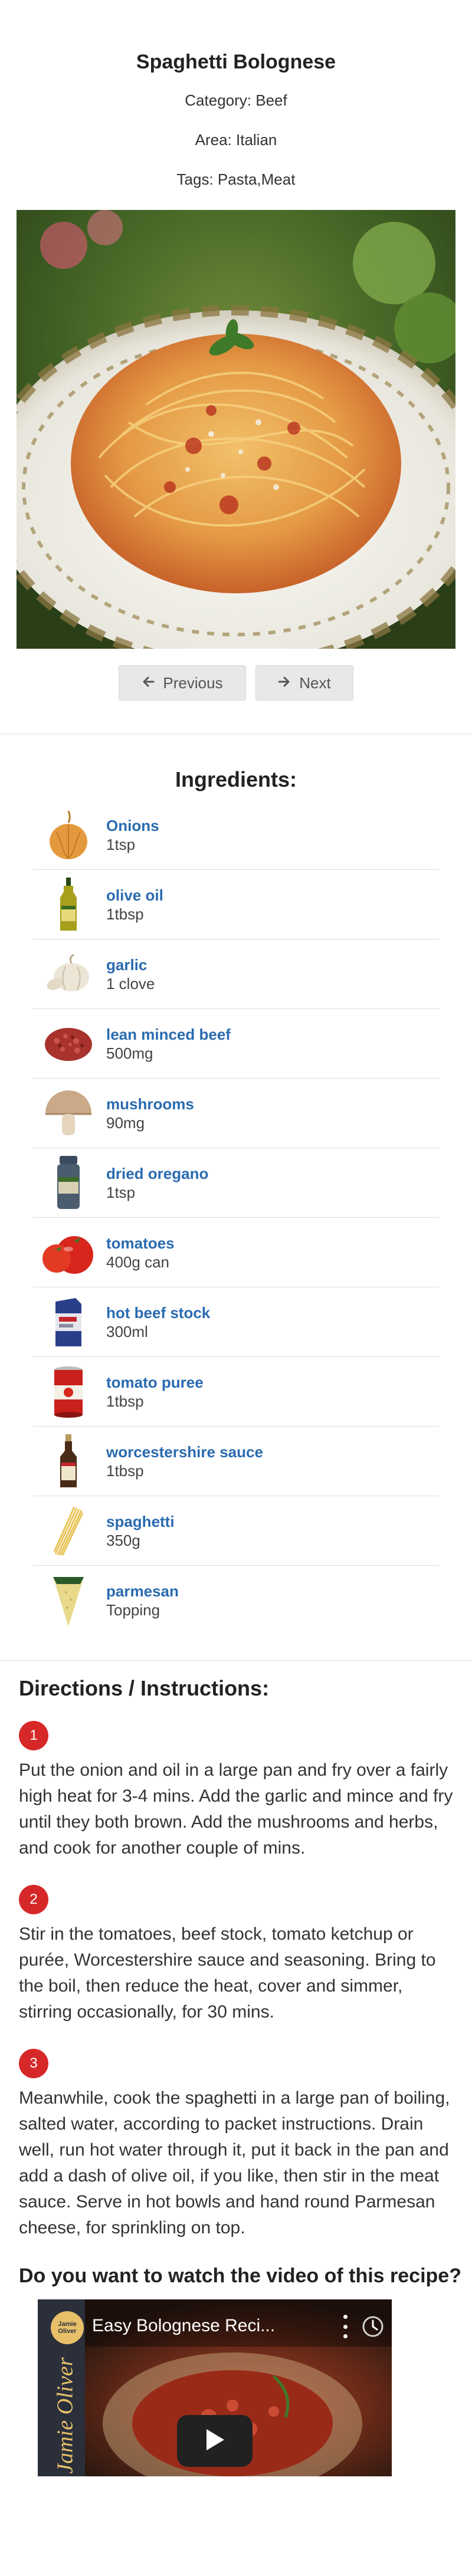  I want to click on channel-watermark: Jamie Oliver, so click(65, 2415).